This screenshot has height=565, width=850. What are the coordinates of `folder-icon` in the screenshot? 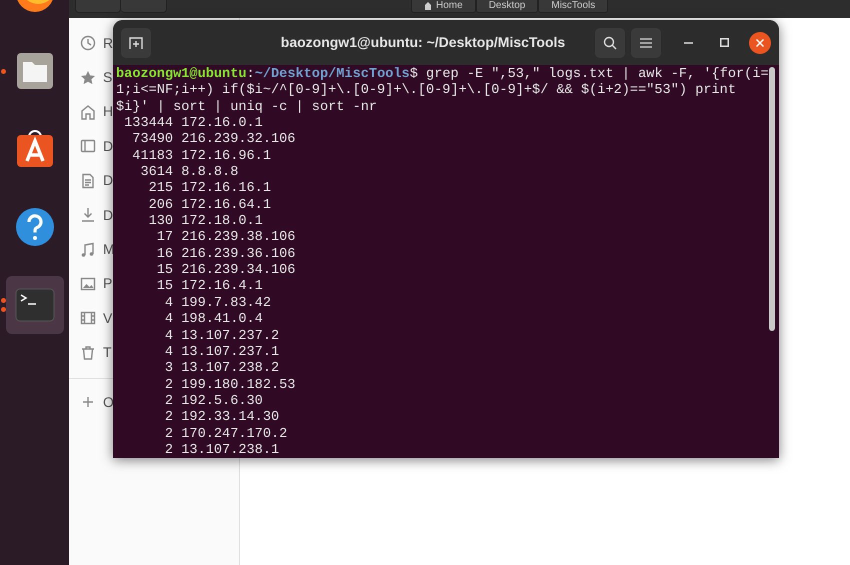 It's located at (34, 71).